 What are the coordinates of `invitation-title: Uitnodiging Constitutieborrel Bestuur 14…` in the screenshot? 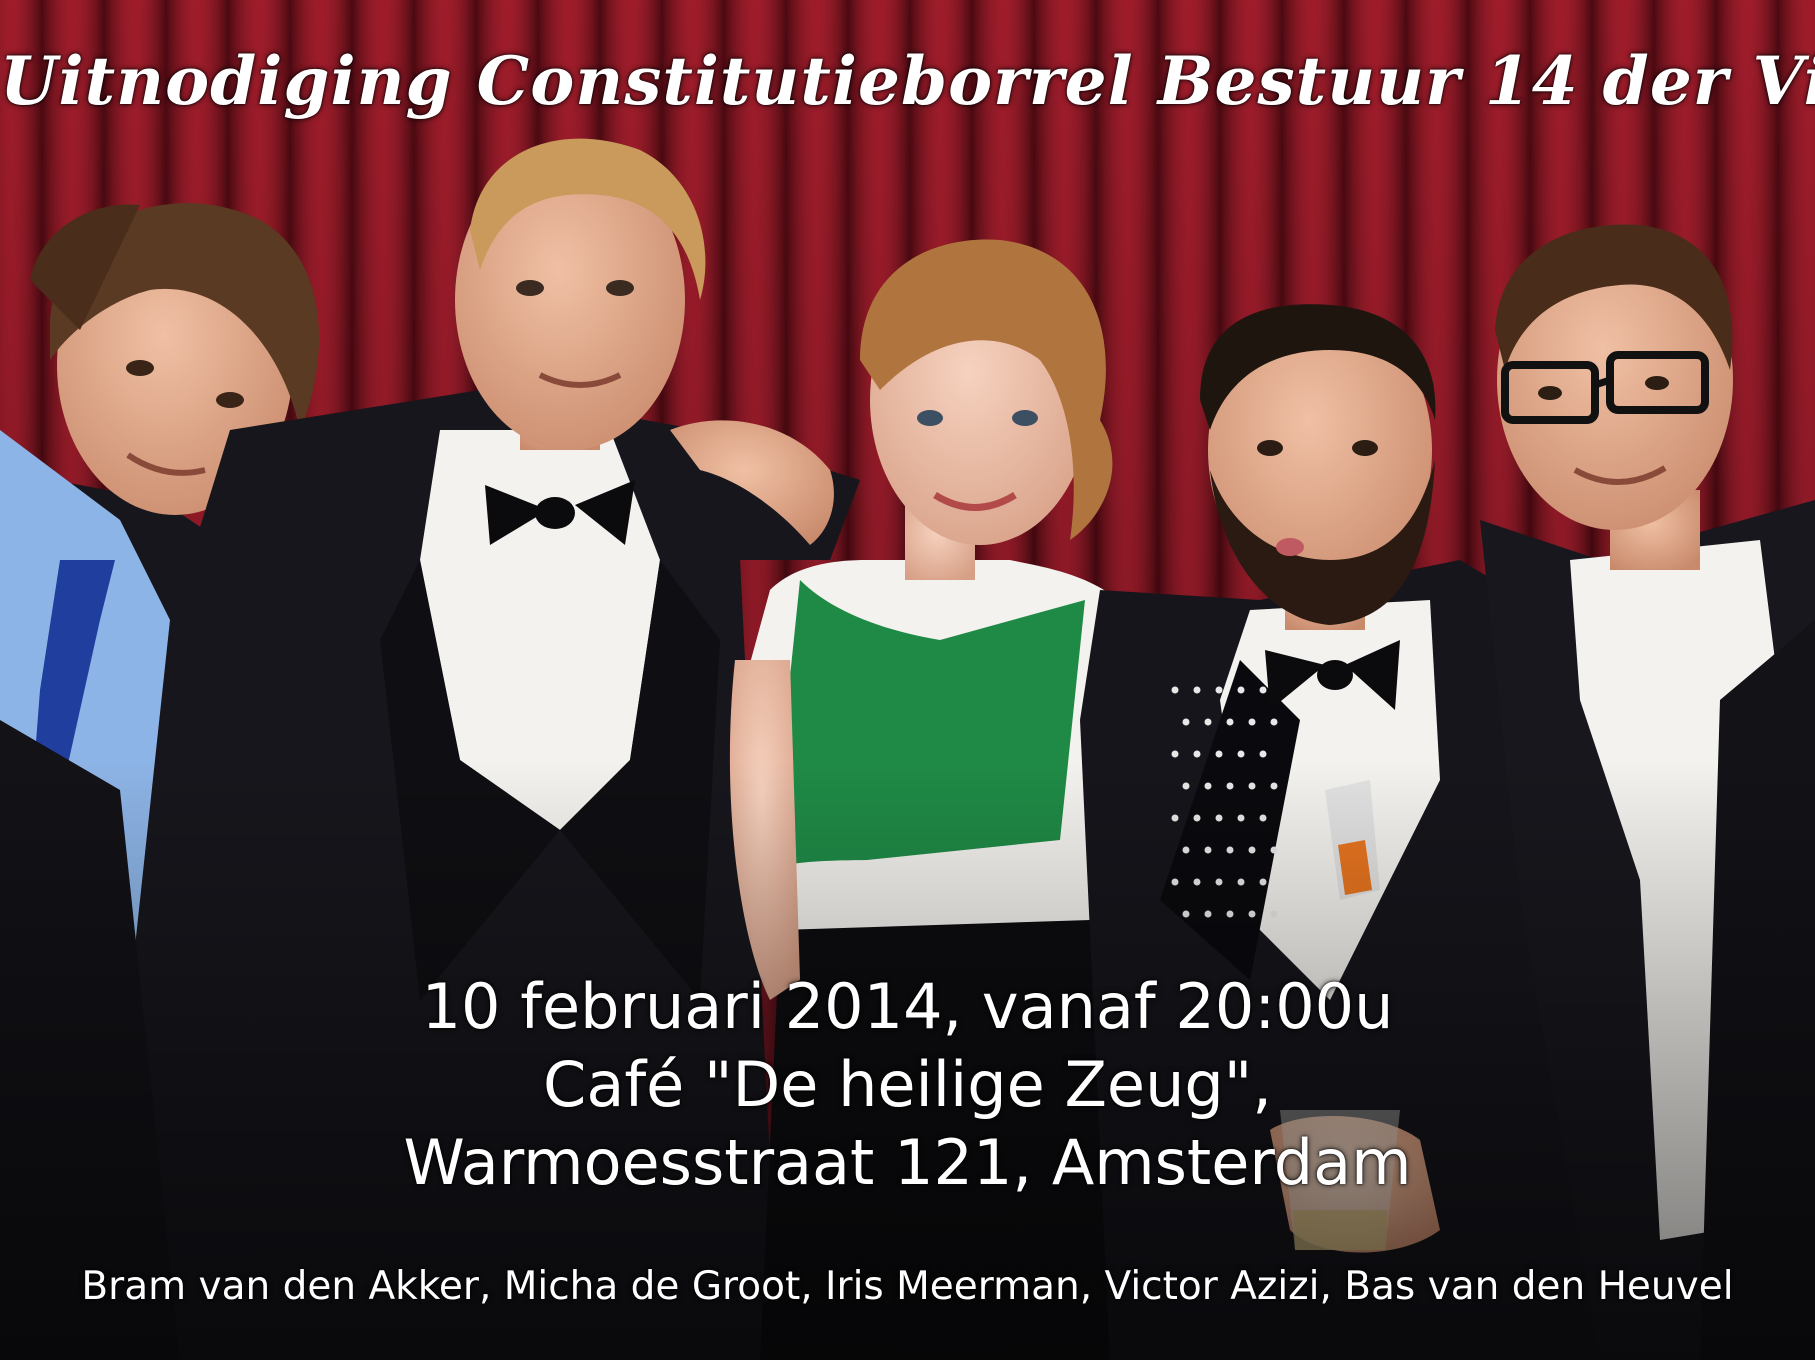 It's located at (907, 81).